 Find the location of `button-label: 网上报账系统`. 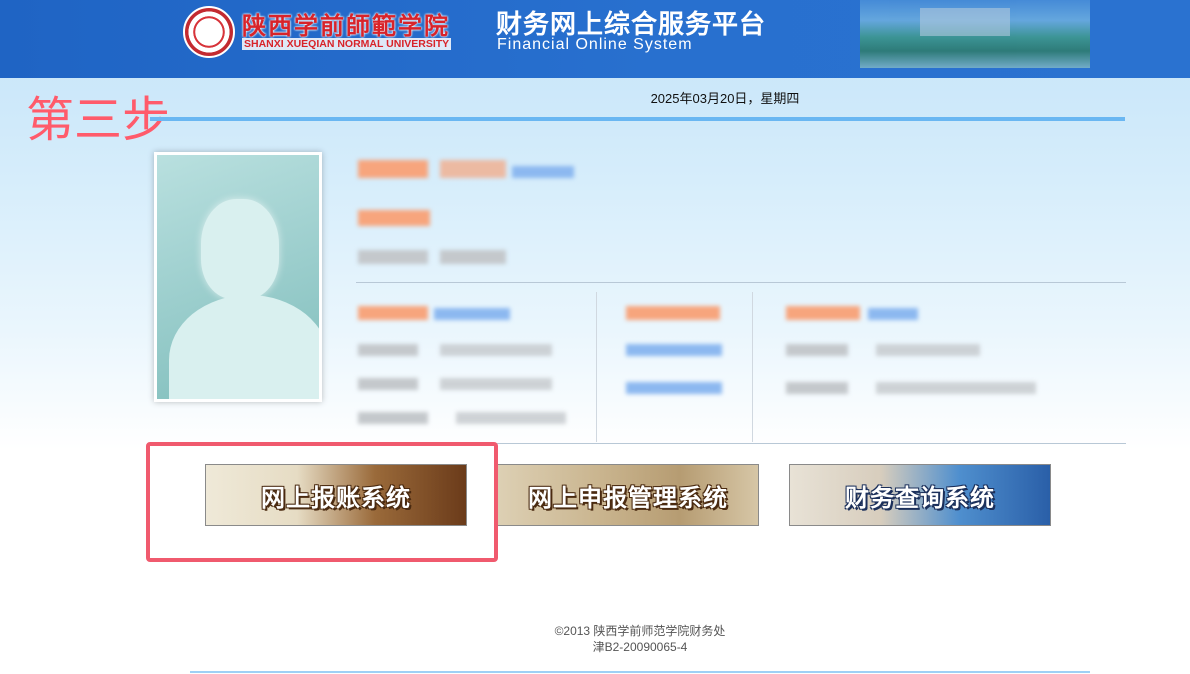

button-label: 网上报账系统 is located at coordinates (336, 497).